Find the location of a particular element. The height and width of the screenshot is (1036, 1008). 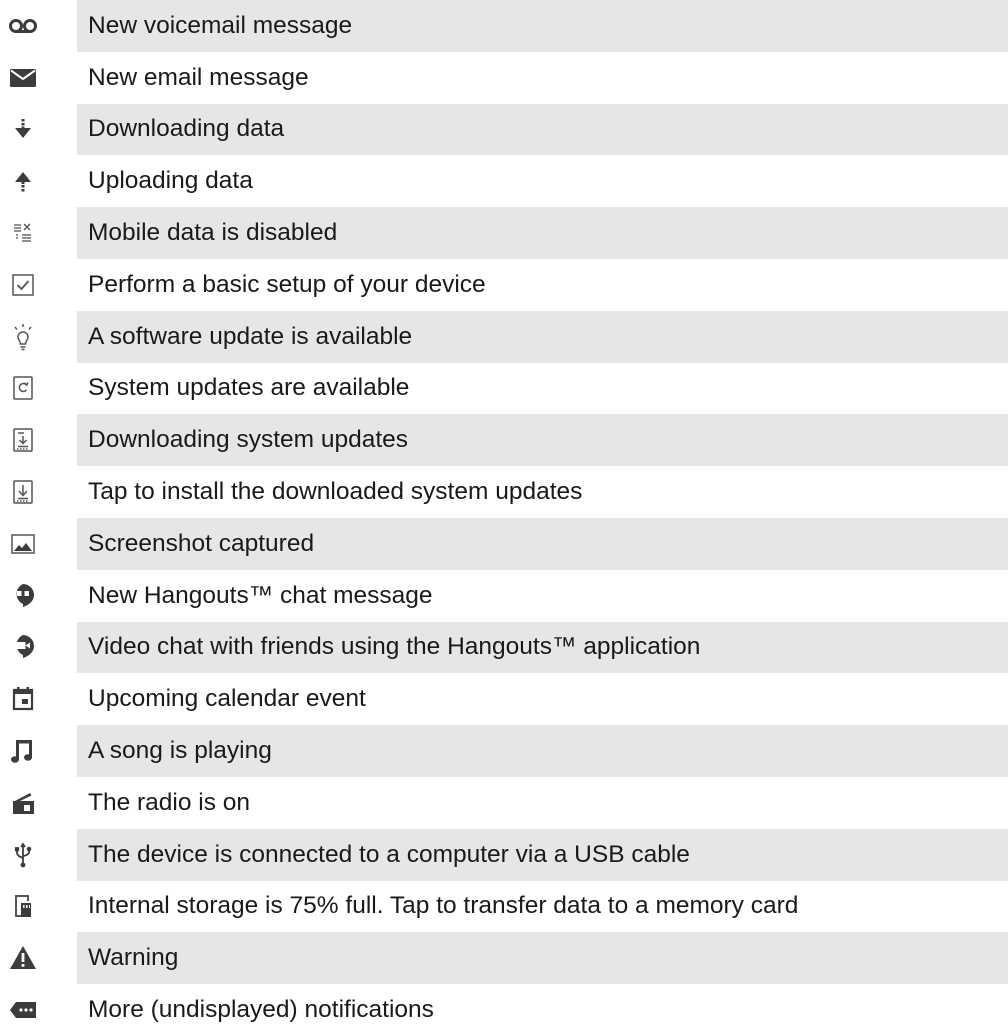

table-row: Perform a basic setup of your device is located at coordinates (504, 285).